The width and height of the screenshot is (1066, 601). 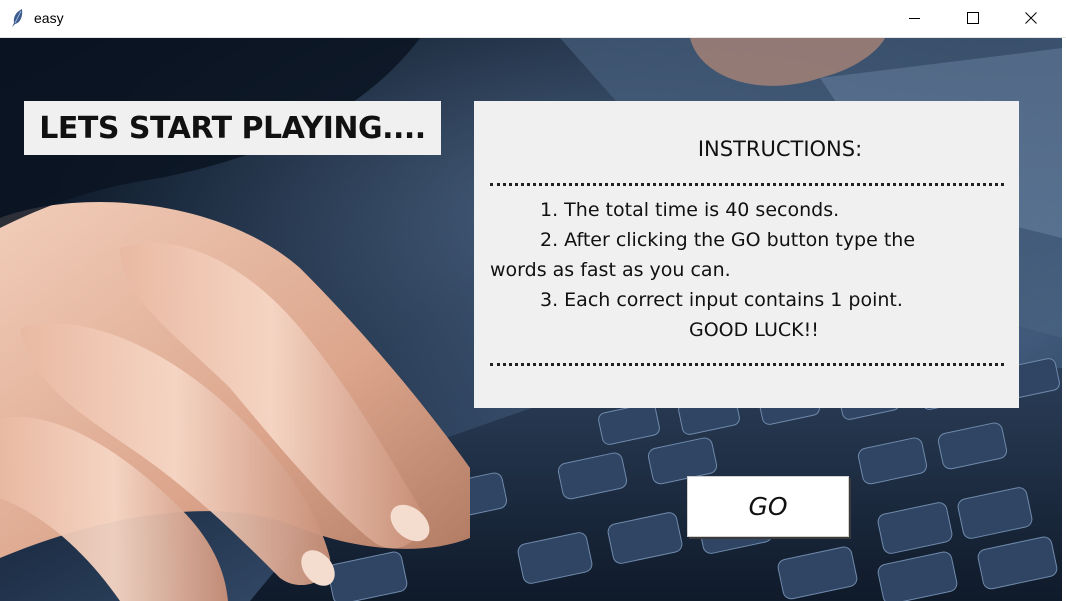 I want to click on dotted-divider-bottom, so click(x=747, y=364).